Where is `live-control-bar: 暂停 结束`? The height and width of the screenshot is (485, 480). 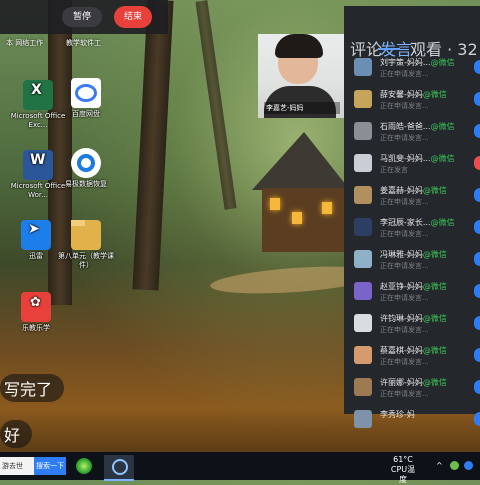
live-control-bar: 暂停 结束 is located at coordinates (84, 17).